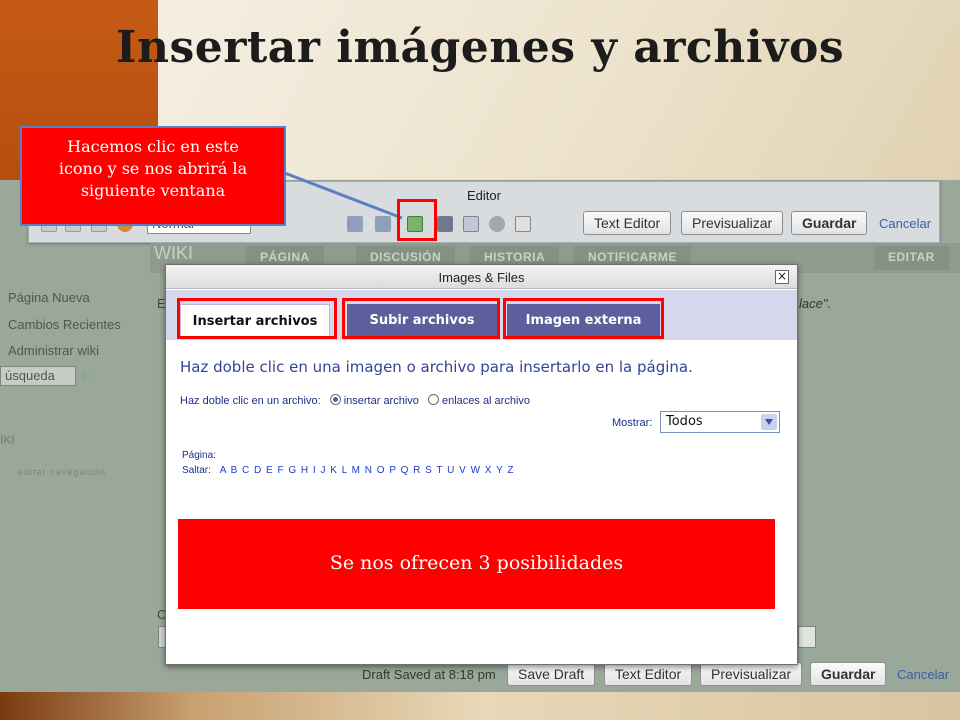 The width and height of the screenshot is (960, 720). What do you see at coordinates (471, 224) in the screenshot?
I see `table-icon` at bounding box center [471, 224].